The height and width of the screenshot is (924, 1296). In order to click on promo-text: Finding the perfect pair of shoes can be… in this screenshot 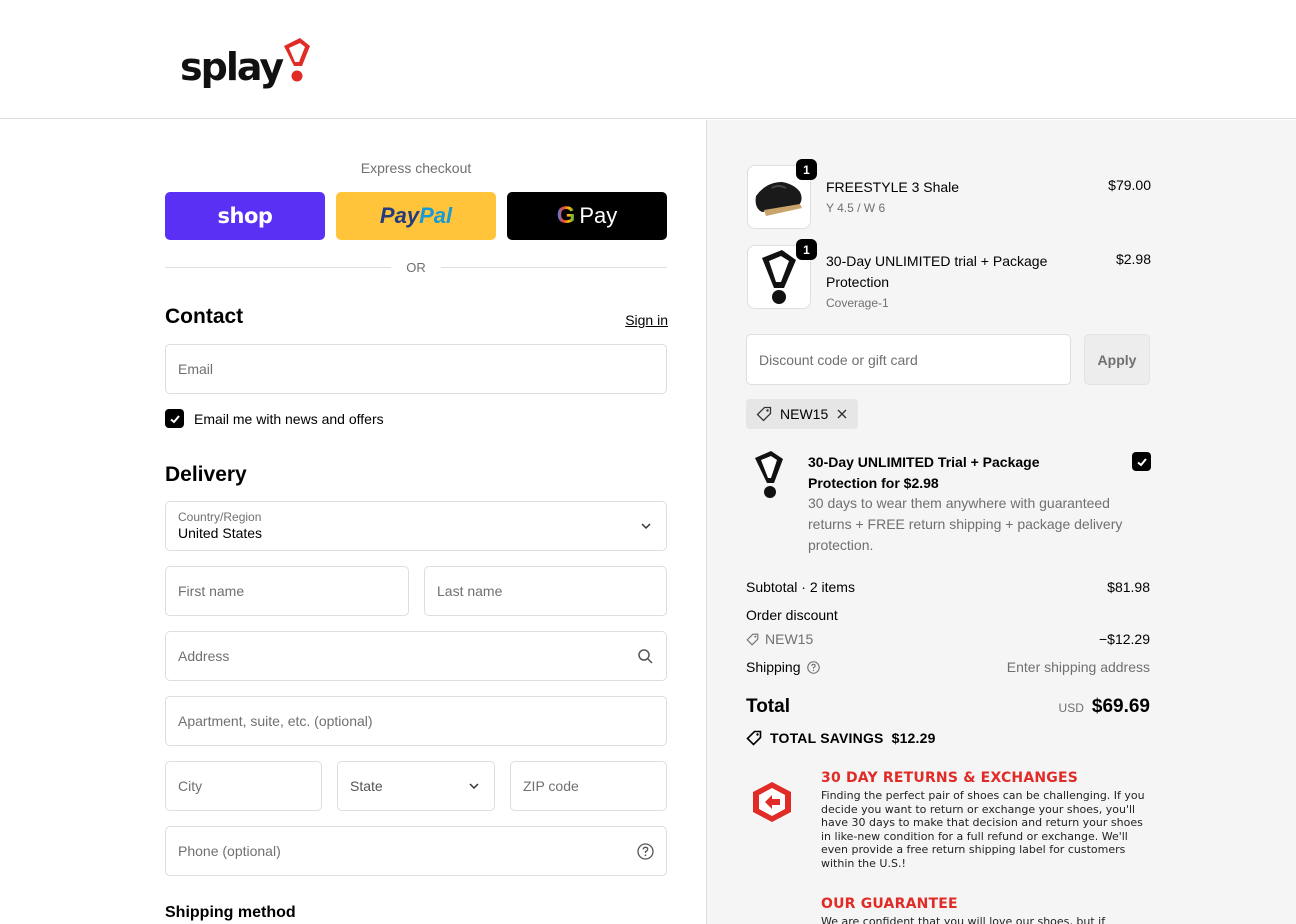, I will do `click(983, 829)`.